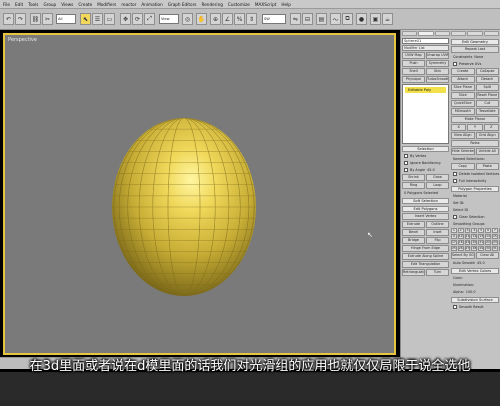 The image size is (500, 406). Describe the element at coordinates (487, 111) in the screenshot. I see `tessellate-button: Tessellate` at that location.